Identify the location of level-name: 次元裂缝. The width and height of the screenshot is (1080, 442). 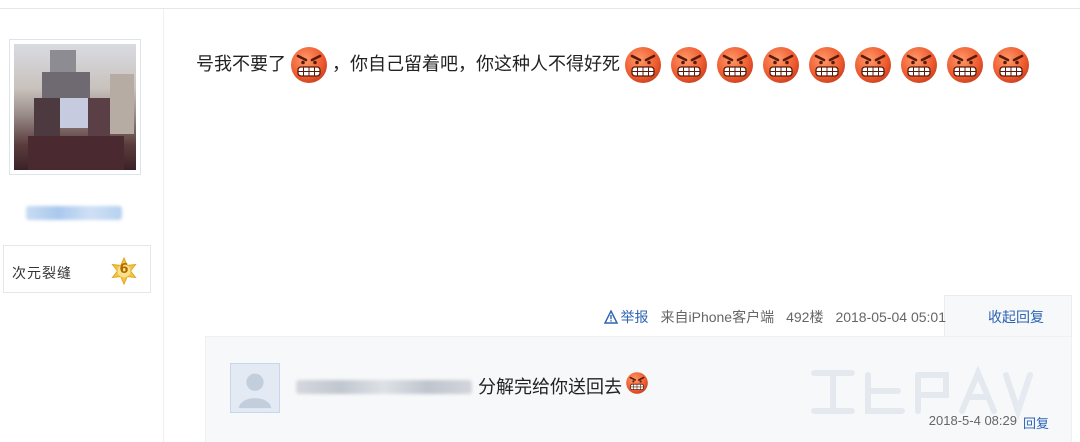
(42, 273).